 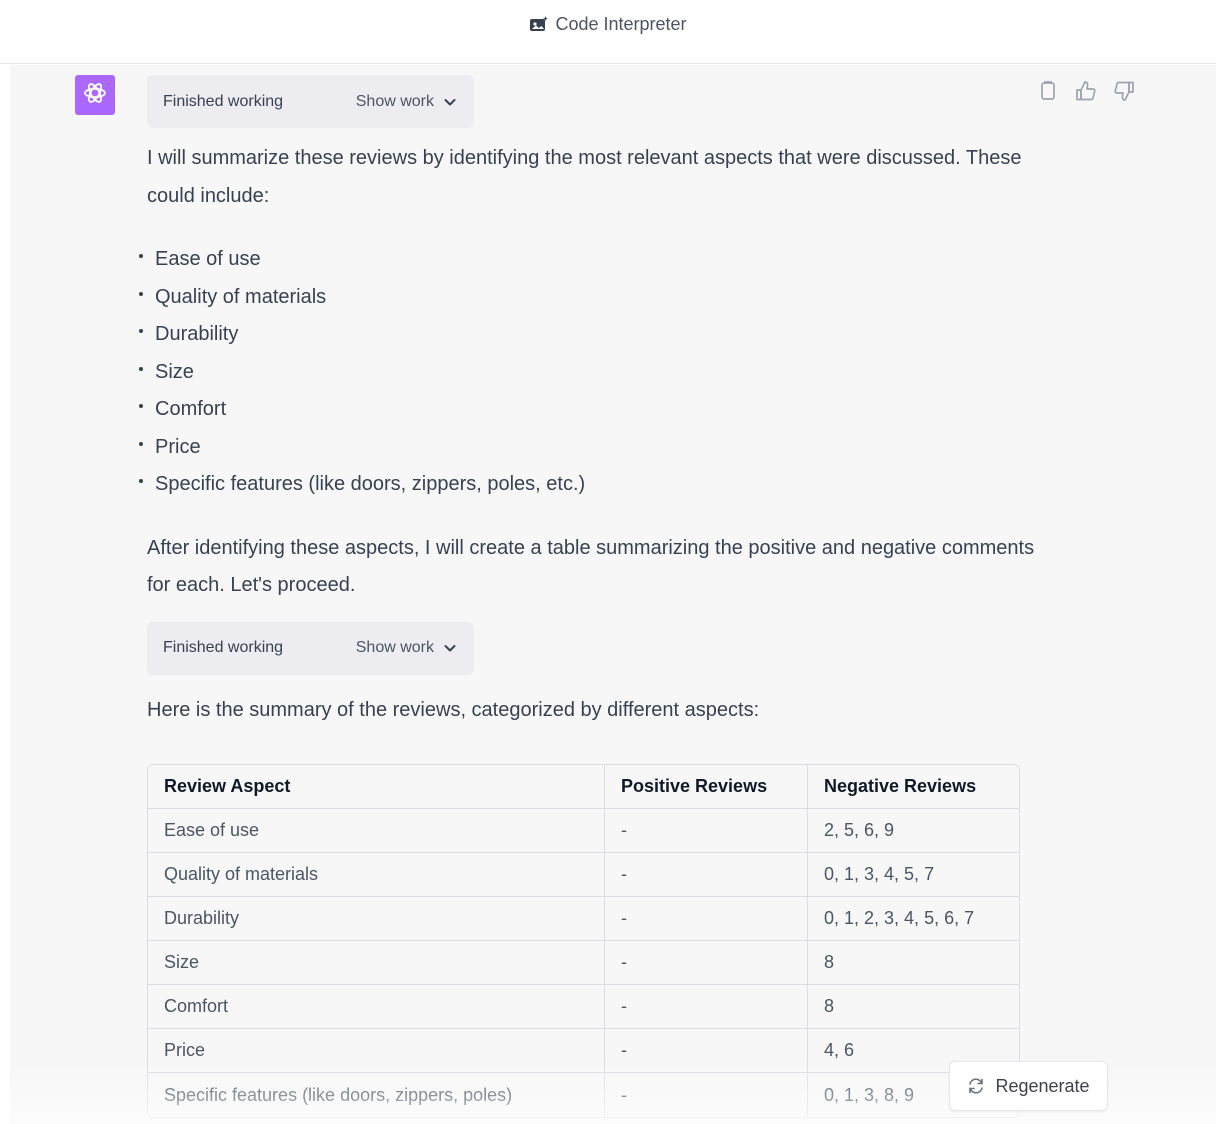 What do you see at coordinates (376, 831) in the screenshot?
I see `table-cell: Ease of use` at bounding box center [376, 831].